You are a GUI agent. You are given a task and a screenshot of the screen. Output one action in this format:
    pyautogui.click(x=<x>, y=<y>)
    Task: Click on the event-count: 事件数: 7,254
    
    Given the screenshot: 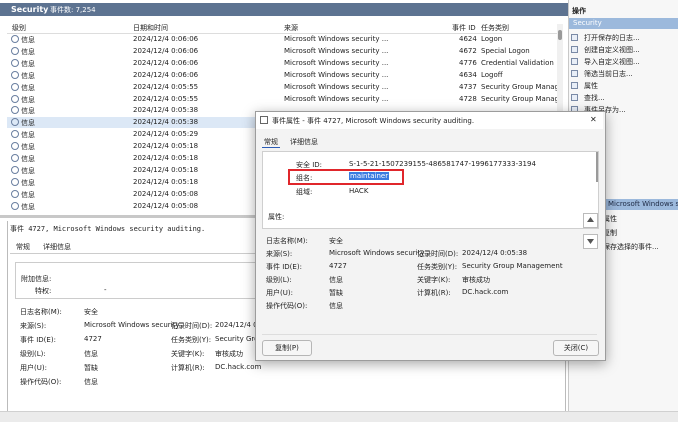 What is the action you would take?
    pyautogui.click(x=73, y=10)
    